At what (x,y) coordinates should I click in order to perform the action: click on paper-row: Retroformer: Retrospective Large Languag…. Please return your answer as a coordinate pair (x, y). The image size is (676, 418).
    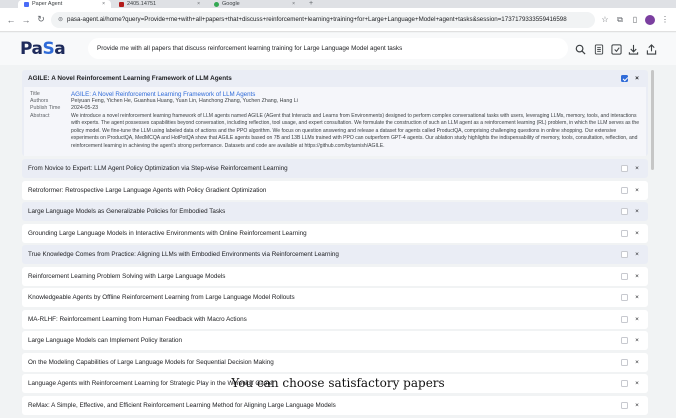
    Looking at the image, I should click on (335, 190).